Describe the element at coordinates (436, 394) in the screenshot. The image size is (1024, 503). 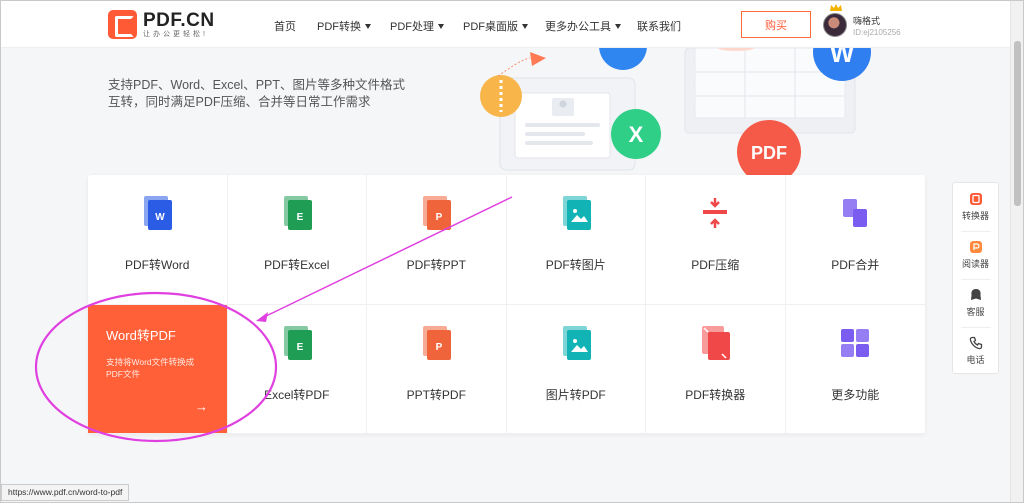
I see `tool-label: PPT转PDF` at that location.